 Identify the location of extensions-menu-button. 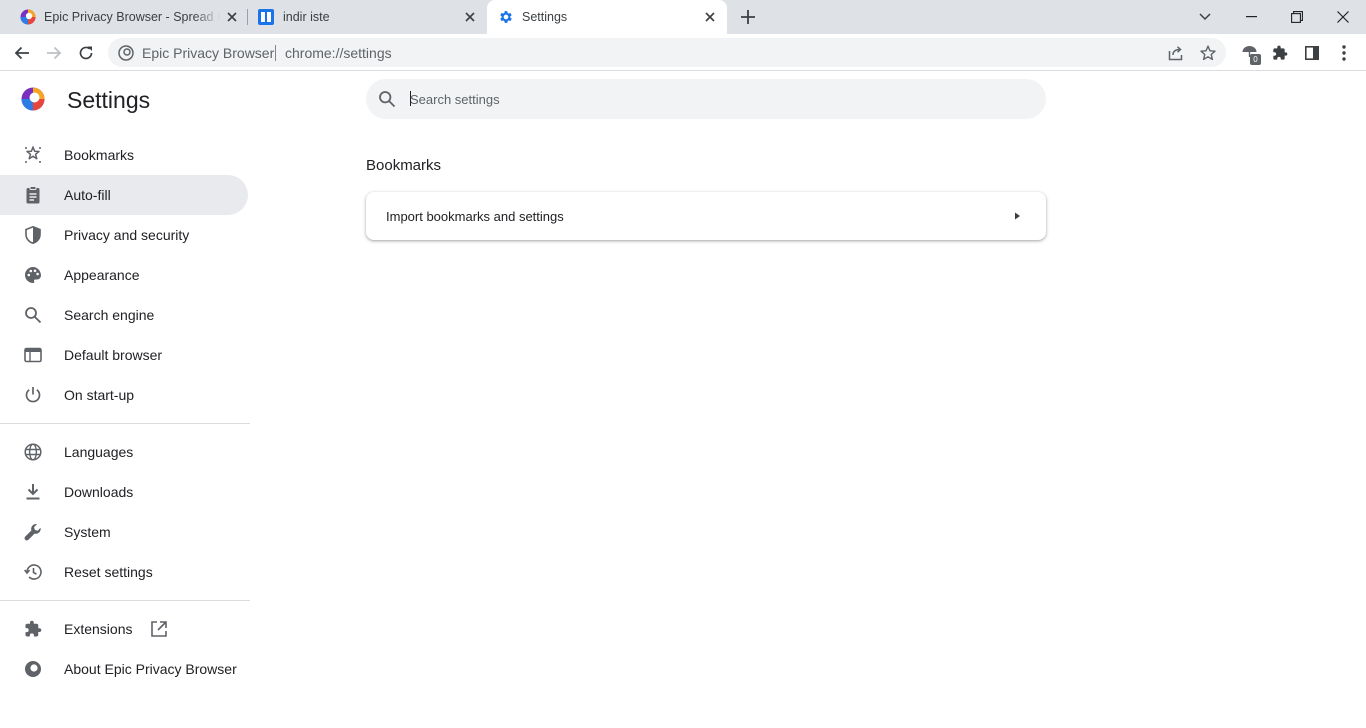
(1280, 53).